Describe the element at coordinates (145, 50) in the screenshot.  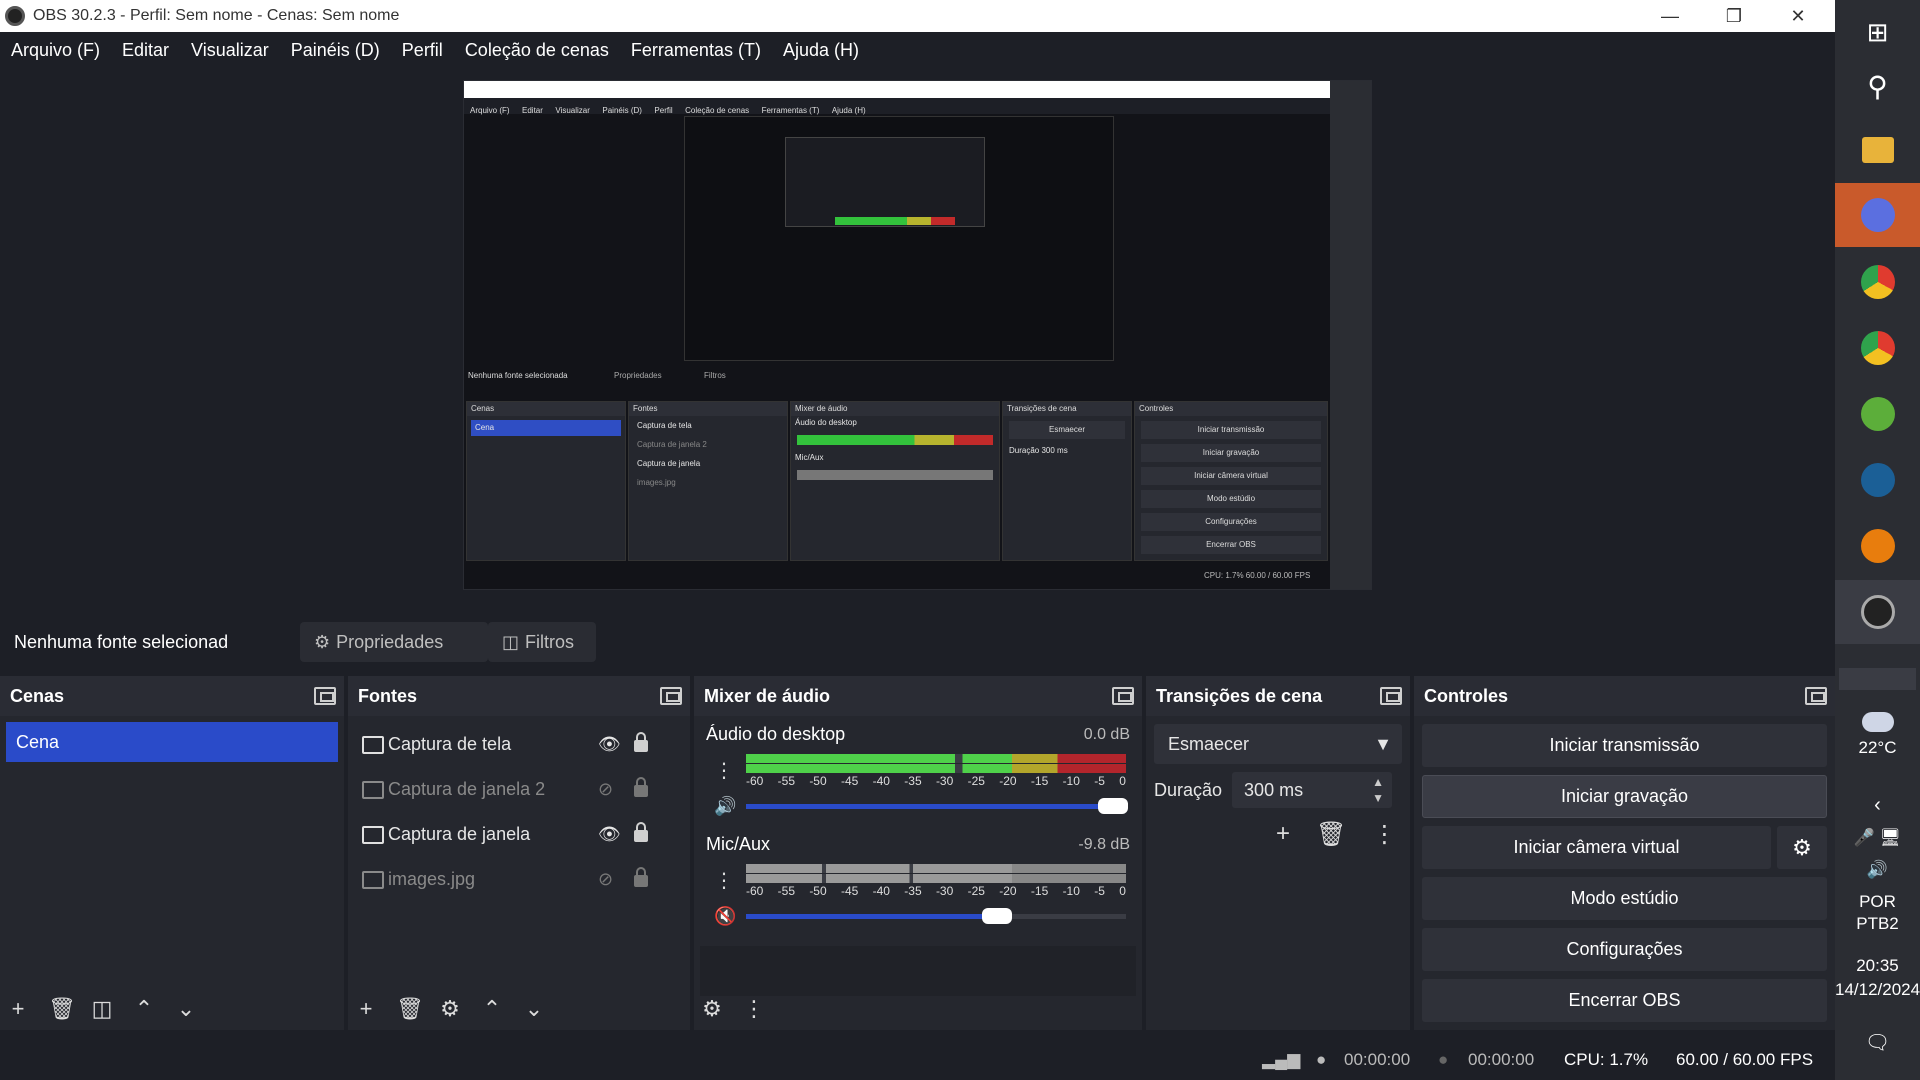
I see `menu-edit: Editar` at that location.